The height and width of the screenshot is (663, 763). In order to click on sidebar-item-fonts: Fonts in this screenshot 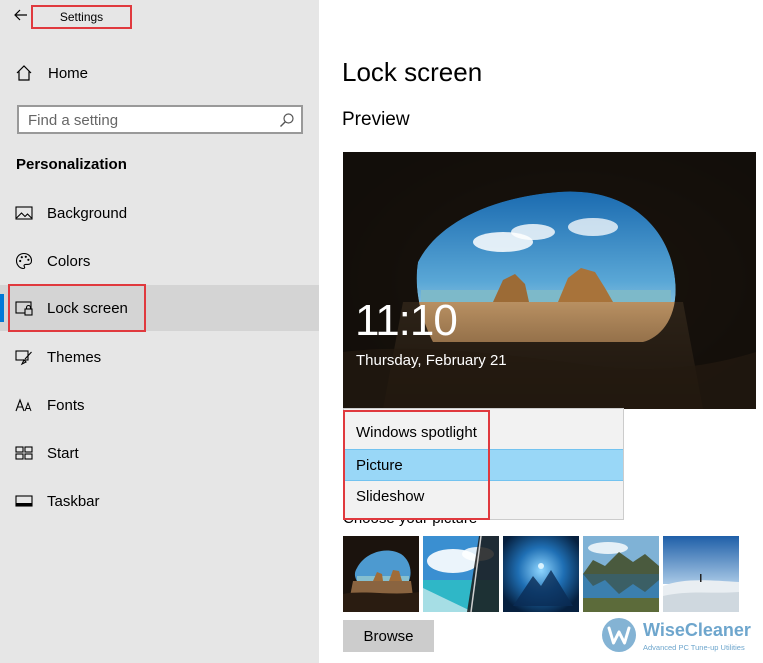, I will do `click(159, 405)`.